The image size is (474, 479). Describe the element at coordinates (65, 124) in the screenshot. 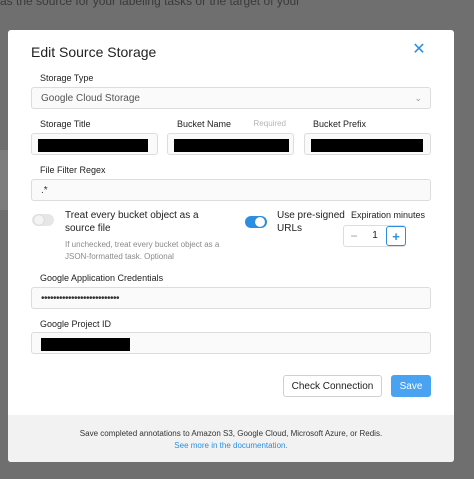

I see `storage-title-label: Storage Title` at that location.